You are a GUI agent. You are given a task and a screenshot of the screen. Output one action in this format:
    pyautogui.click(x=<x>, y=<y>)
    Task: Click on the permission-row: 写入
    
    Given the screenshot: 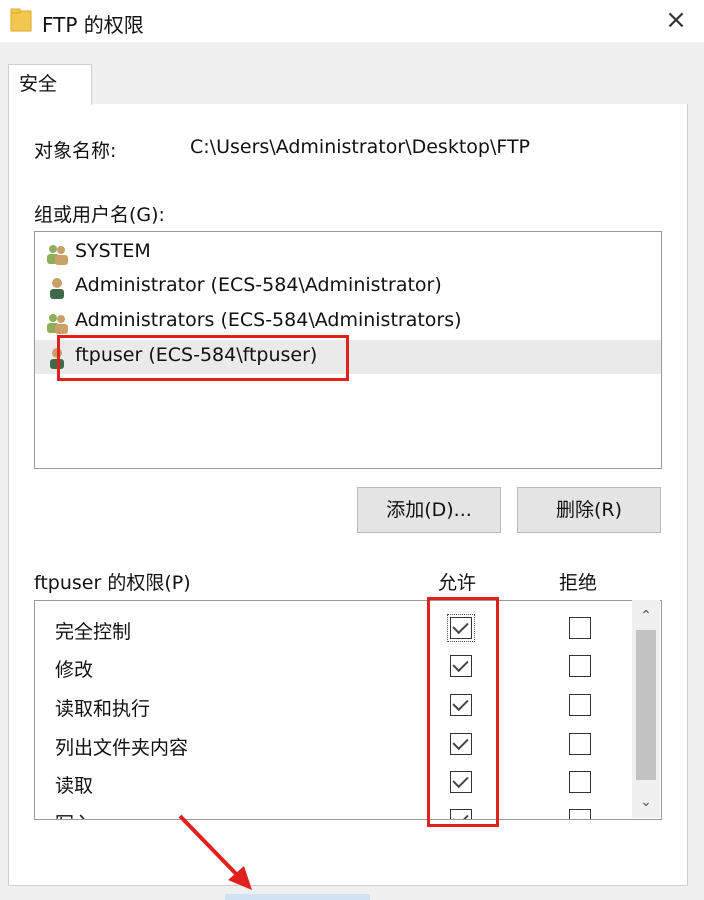 What is the action you would take?
    pyautogui.click(x=335, y=810)
    